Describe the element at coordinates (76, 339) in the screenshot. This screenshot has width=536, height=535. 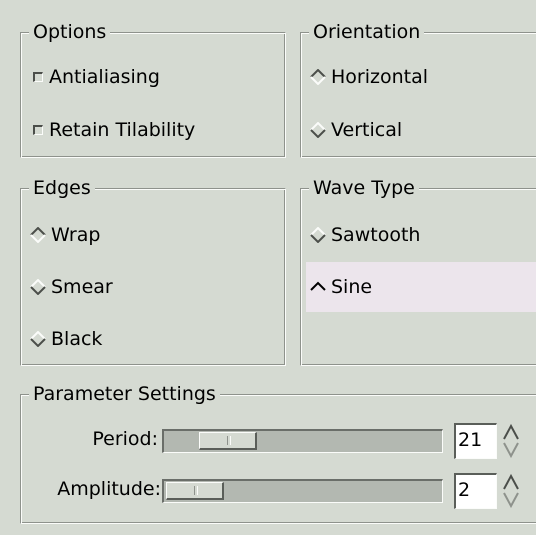
I see `black-label: Black` at that location.